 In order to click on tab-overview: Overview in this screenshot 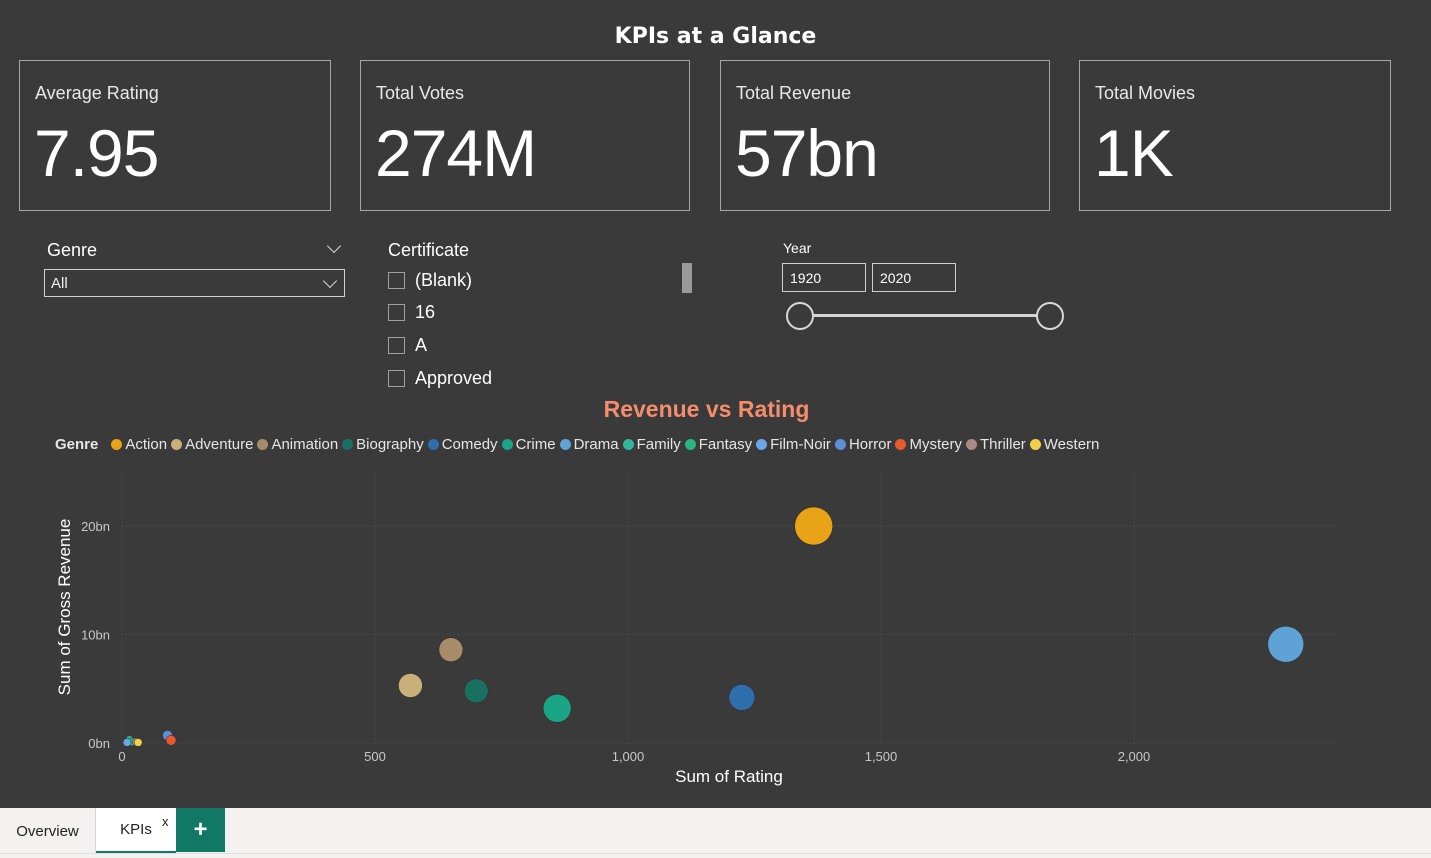, I will do `click(48, 831)`.